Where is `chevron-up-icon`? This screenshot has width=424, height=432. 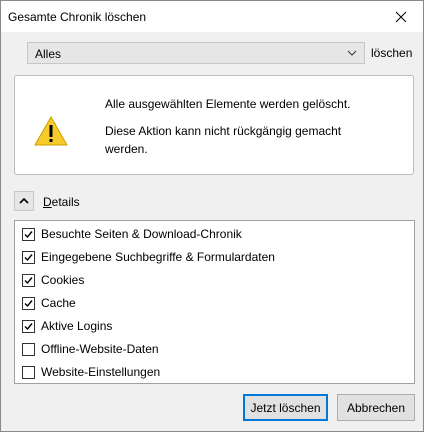
chevron-up-icon is located at coordinates (24, 201).